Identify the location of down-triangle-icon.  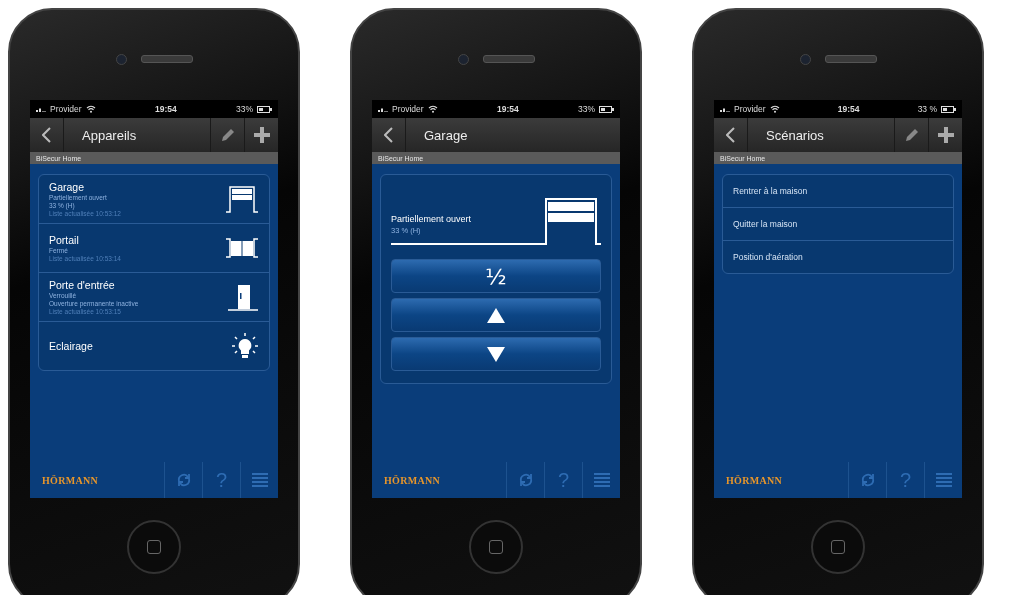
(496, 354).